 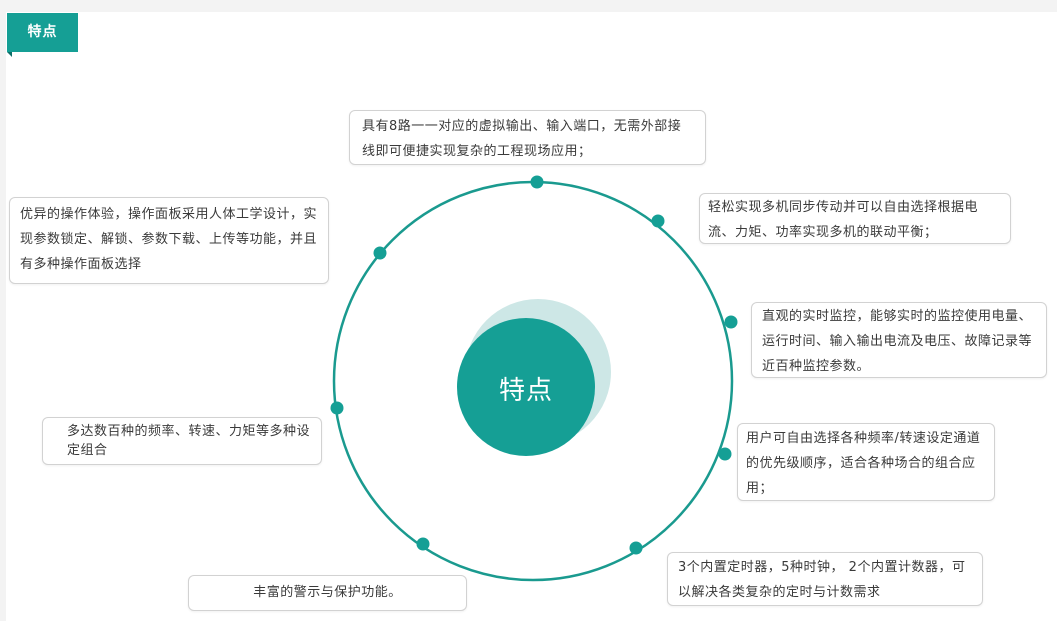 I want to click on ring-node-left, so click(x=337, y=408).